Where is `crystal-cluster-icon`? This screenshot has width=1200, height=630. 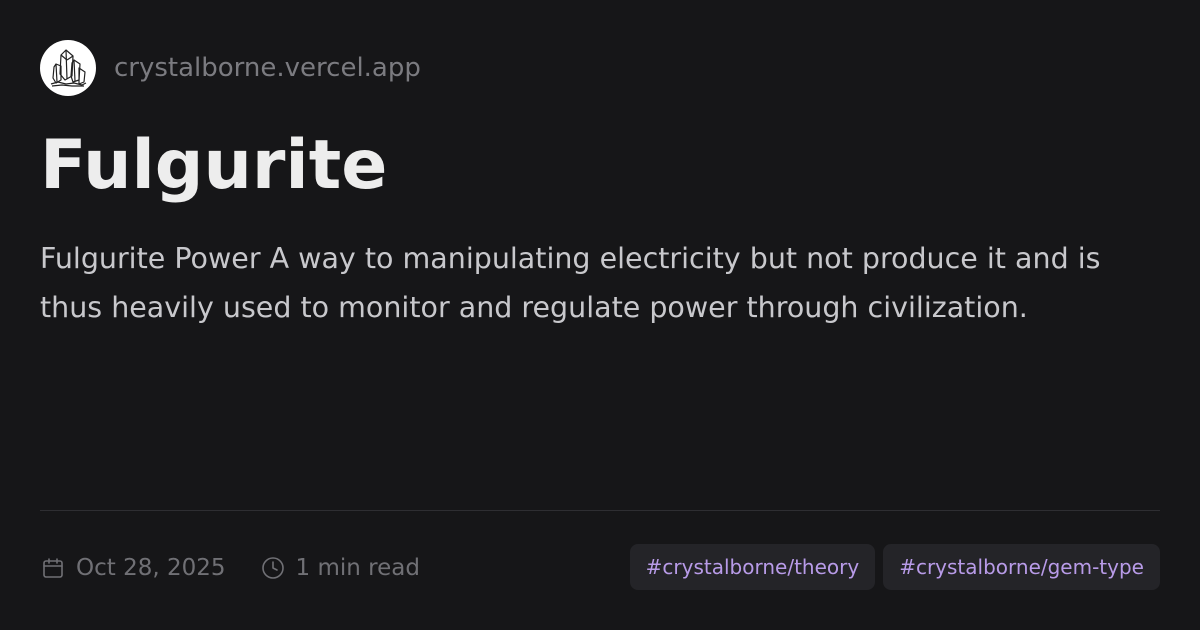
crystal-cluster-icon is located at coordinates (68, 68).